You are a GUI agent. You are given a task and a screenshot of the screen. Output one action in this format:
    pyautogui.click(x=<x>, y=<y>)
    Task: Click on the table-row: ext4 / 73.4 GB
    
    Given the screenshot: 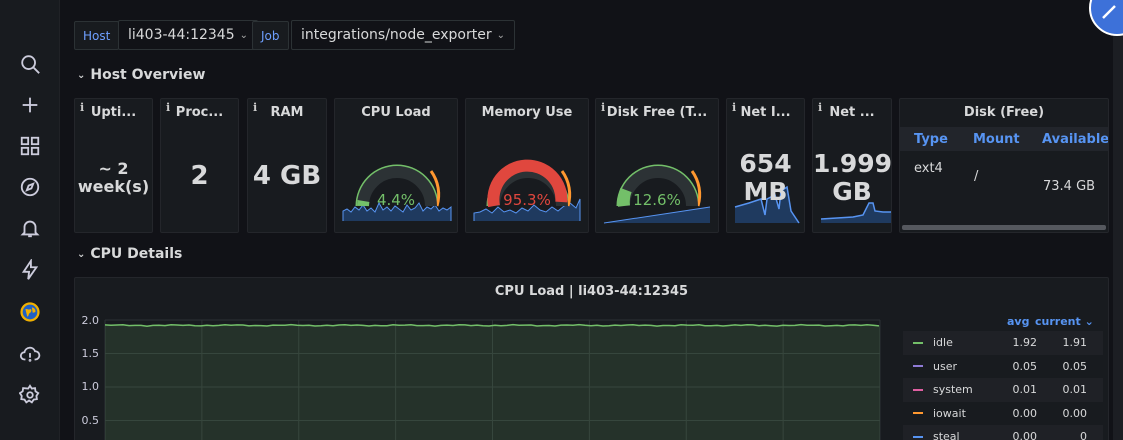 What is the action you would take?
    pyautogui.click(x=1004, y=186)
    